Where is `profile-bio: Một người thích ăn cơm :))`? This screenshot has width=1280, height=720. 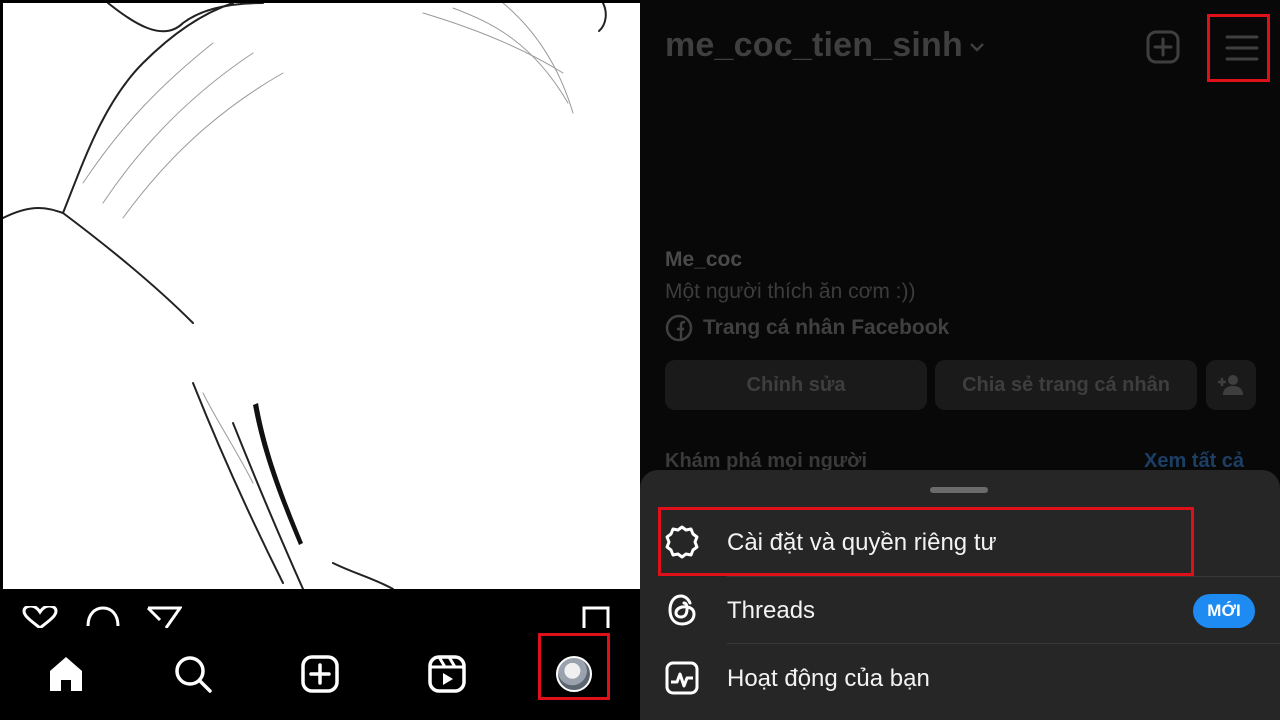
profile-bio: Một người thích ăn cơm :)) is located at coordinates (790, 291).